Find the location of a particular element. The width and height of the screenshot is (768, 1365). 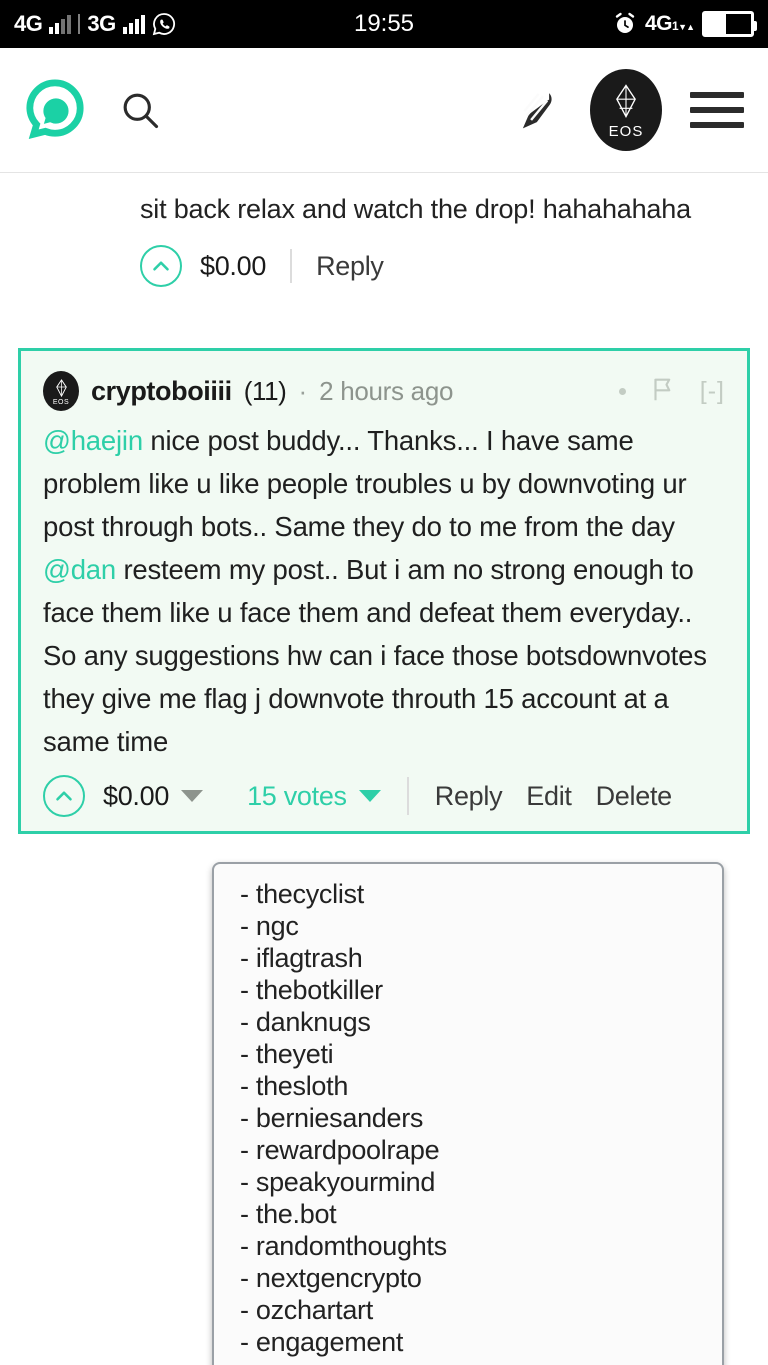

mention-link-haejin: @haejin is located at coordinates (93, 440).